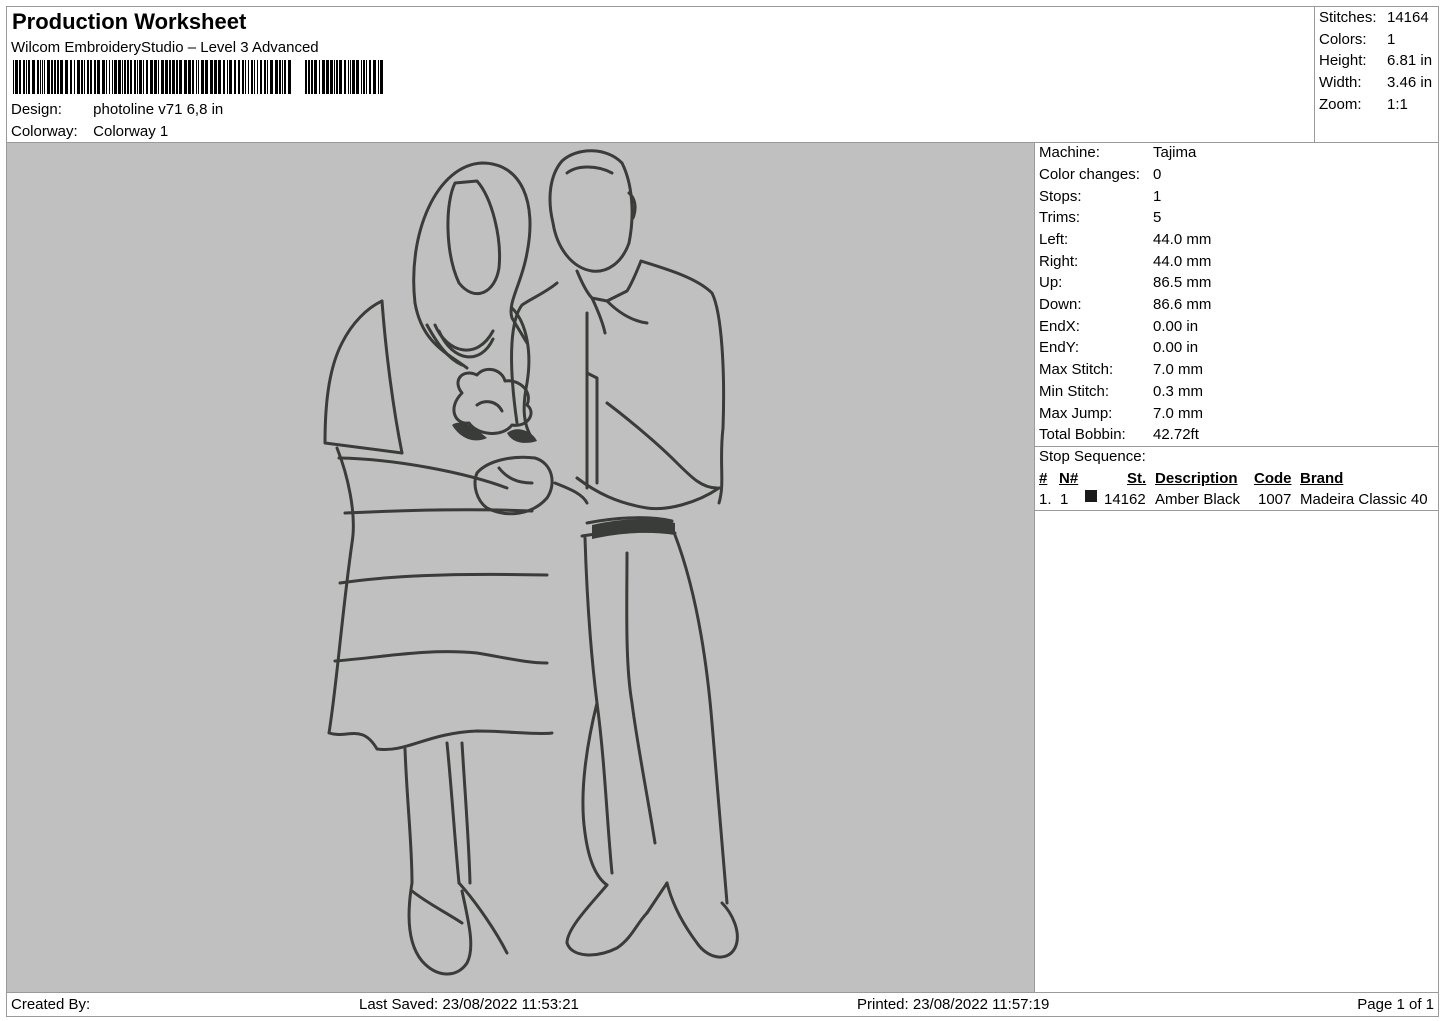  I want to click on stop-sequence-title: Stop Sequence:, so click(1092, 456).